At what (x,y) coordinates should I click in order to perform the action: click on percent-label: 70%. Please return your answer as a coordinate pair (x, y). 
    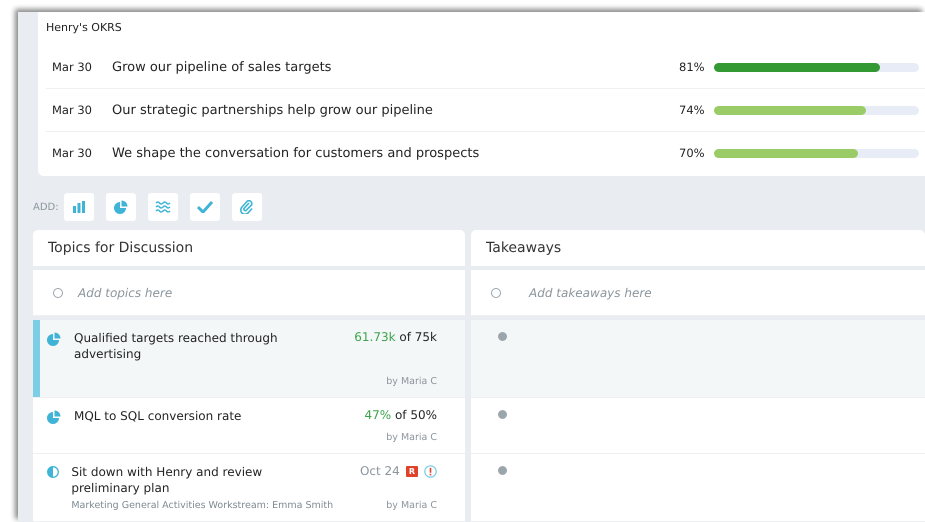
    Looking at the image, I should click on (692, 153).